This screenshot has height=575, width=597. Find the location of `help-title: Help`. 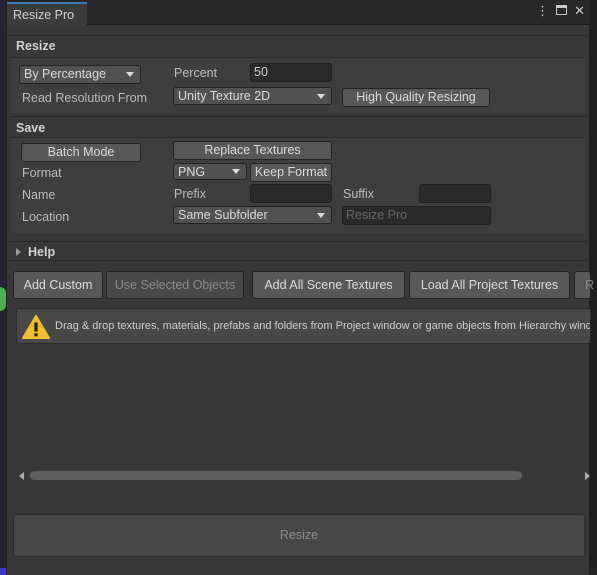

help-title: Help is located at coordinates (42, 252).